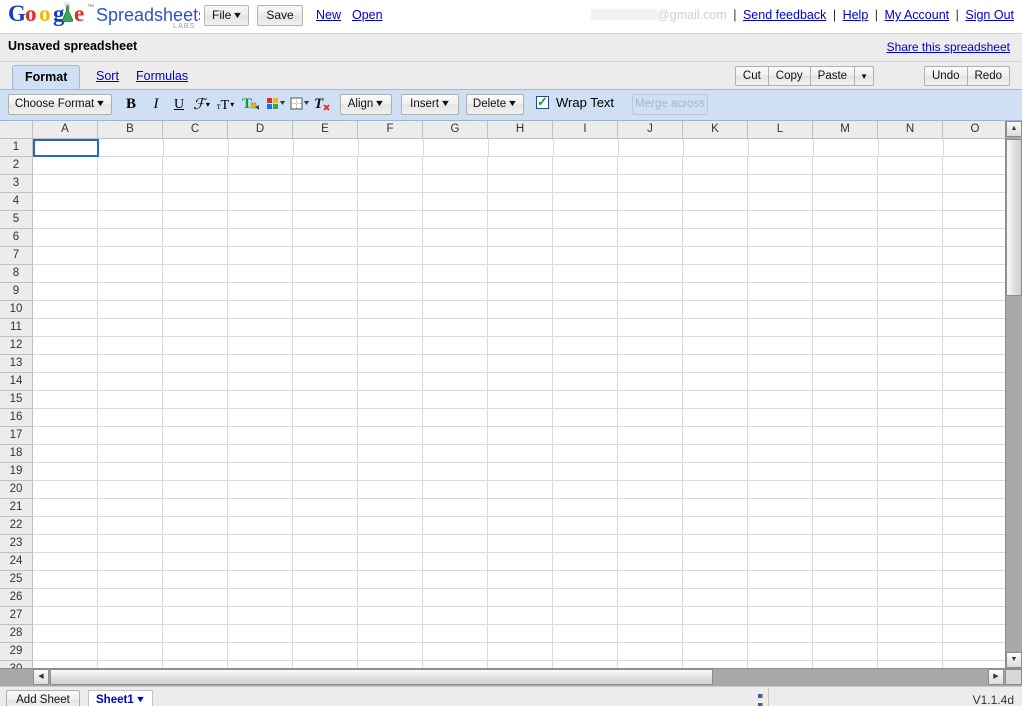 The height and width of the screenshot is (706, 1022). Describe the element at coordinates (325, 472) in the screenshot. I see `cell-e19` at that location.